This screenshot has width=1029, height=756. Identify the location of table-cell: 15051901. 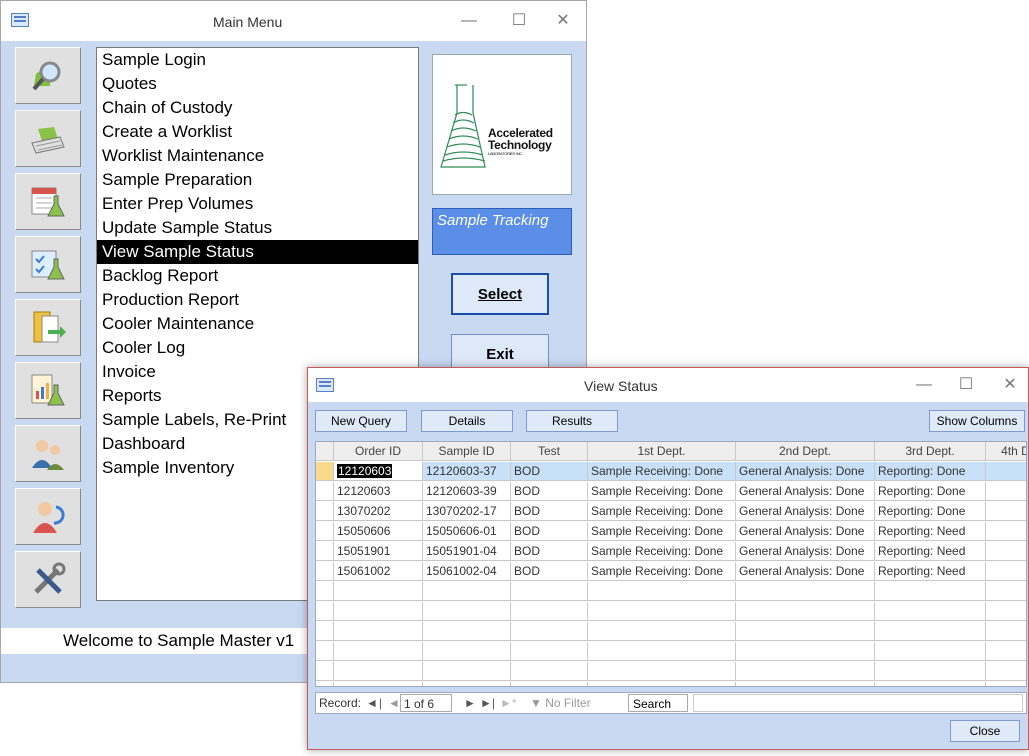
(378, 551).